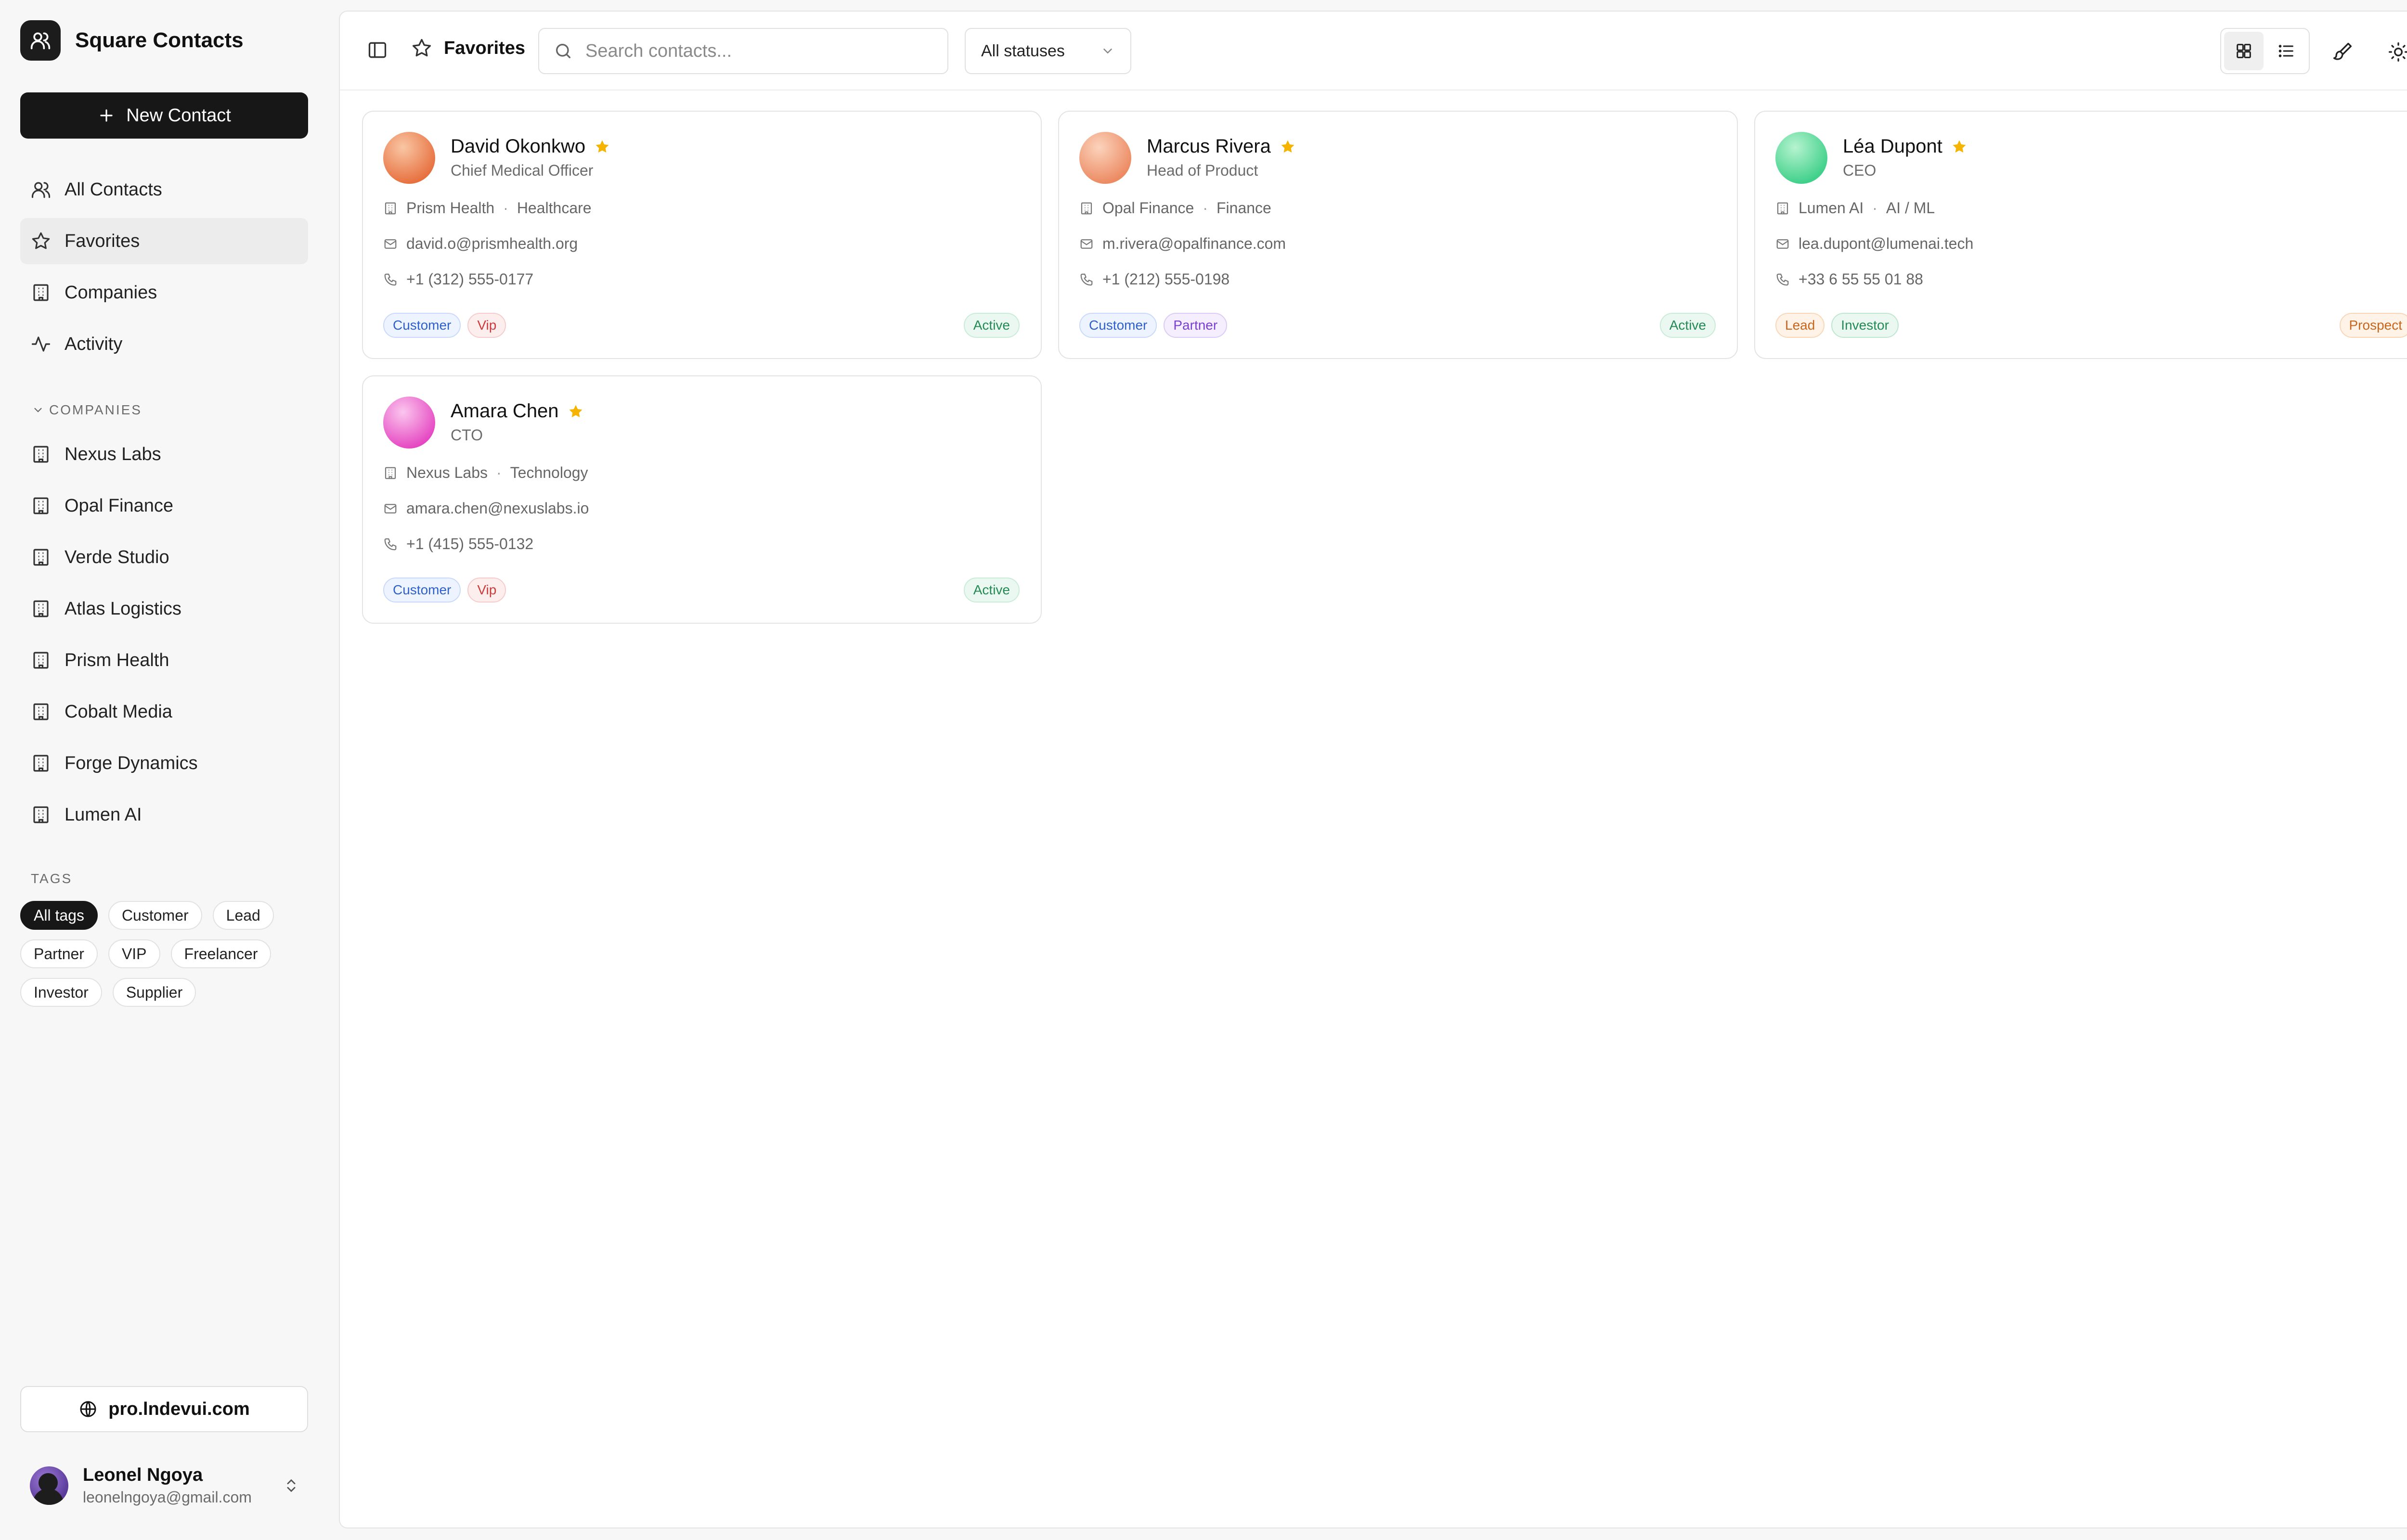 This screenshot has width=2407, height=1540. I want to click on company-item-forge-dynamics: Forge Dynamics, so click(164, 763).